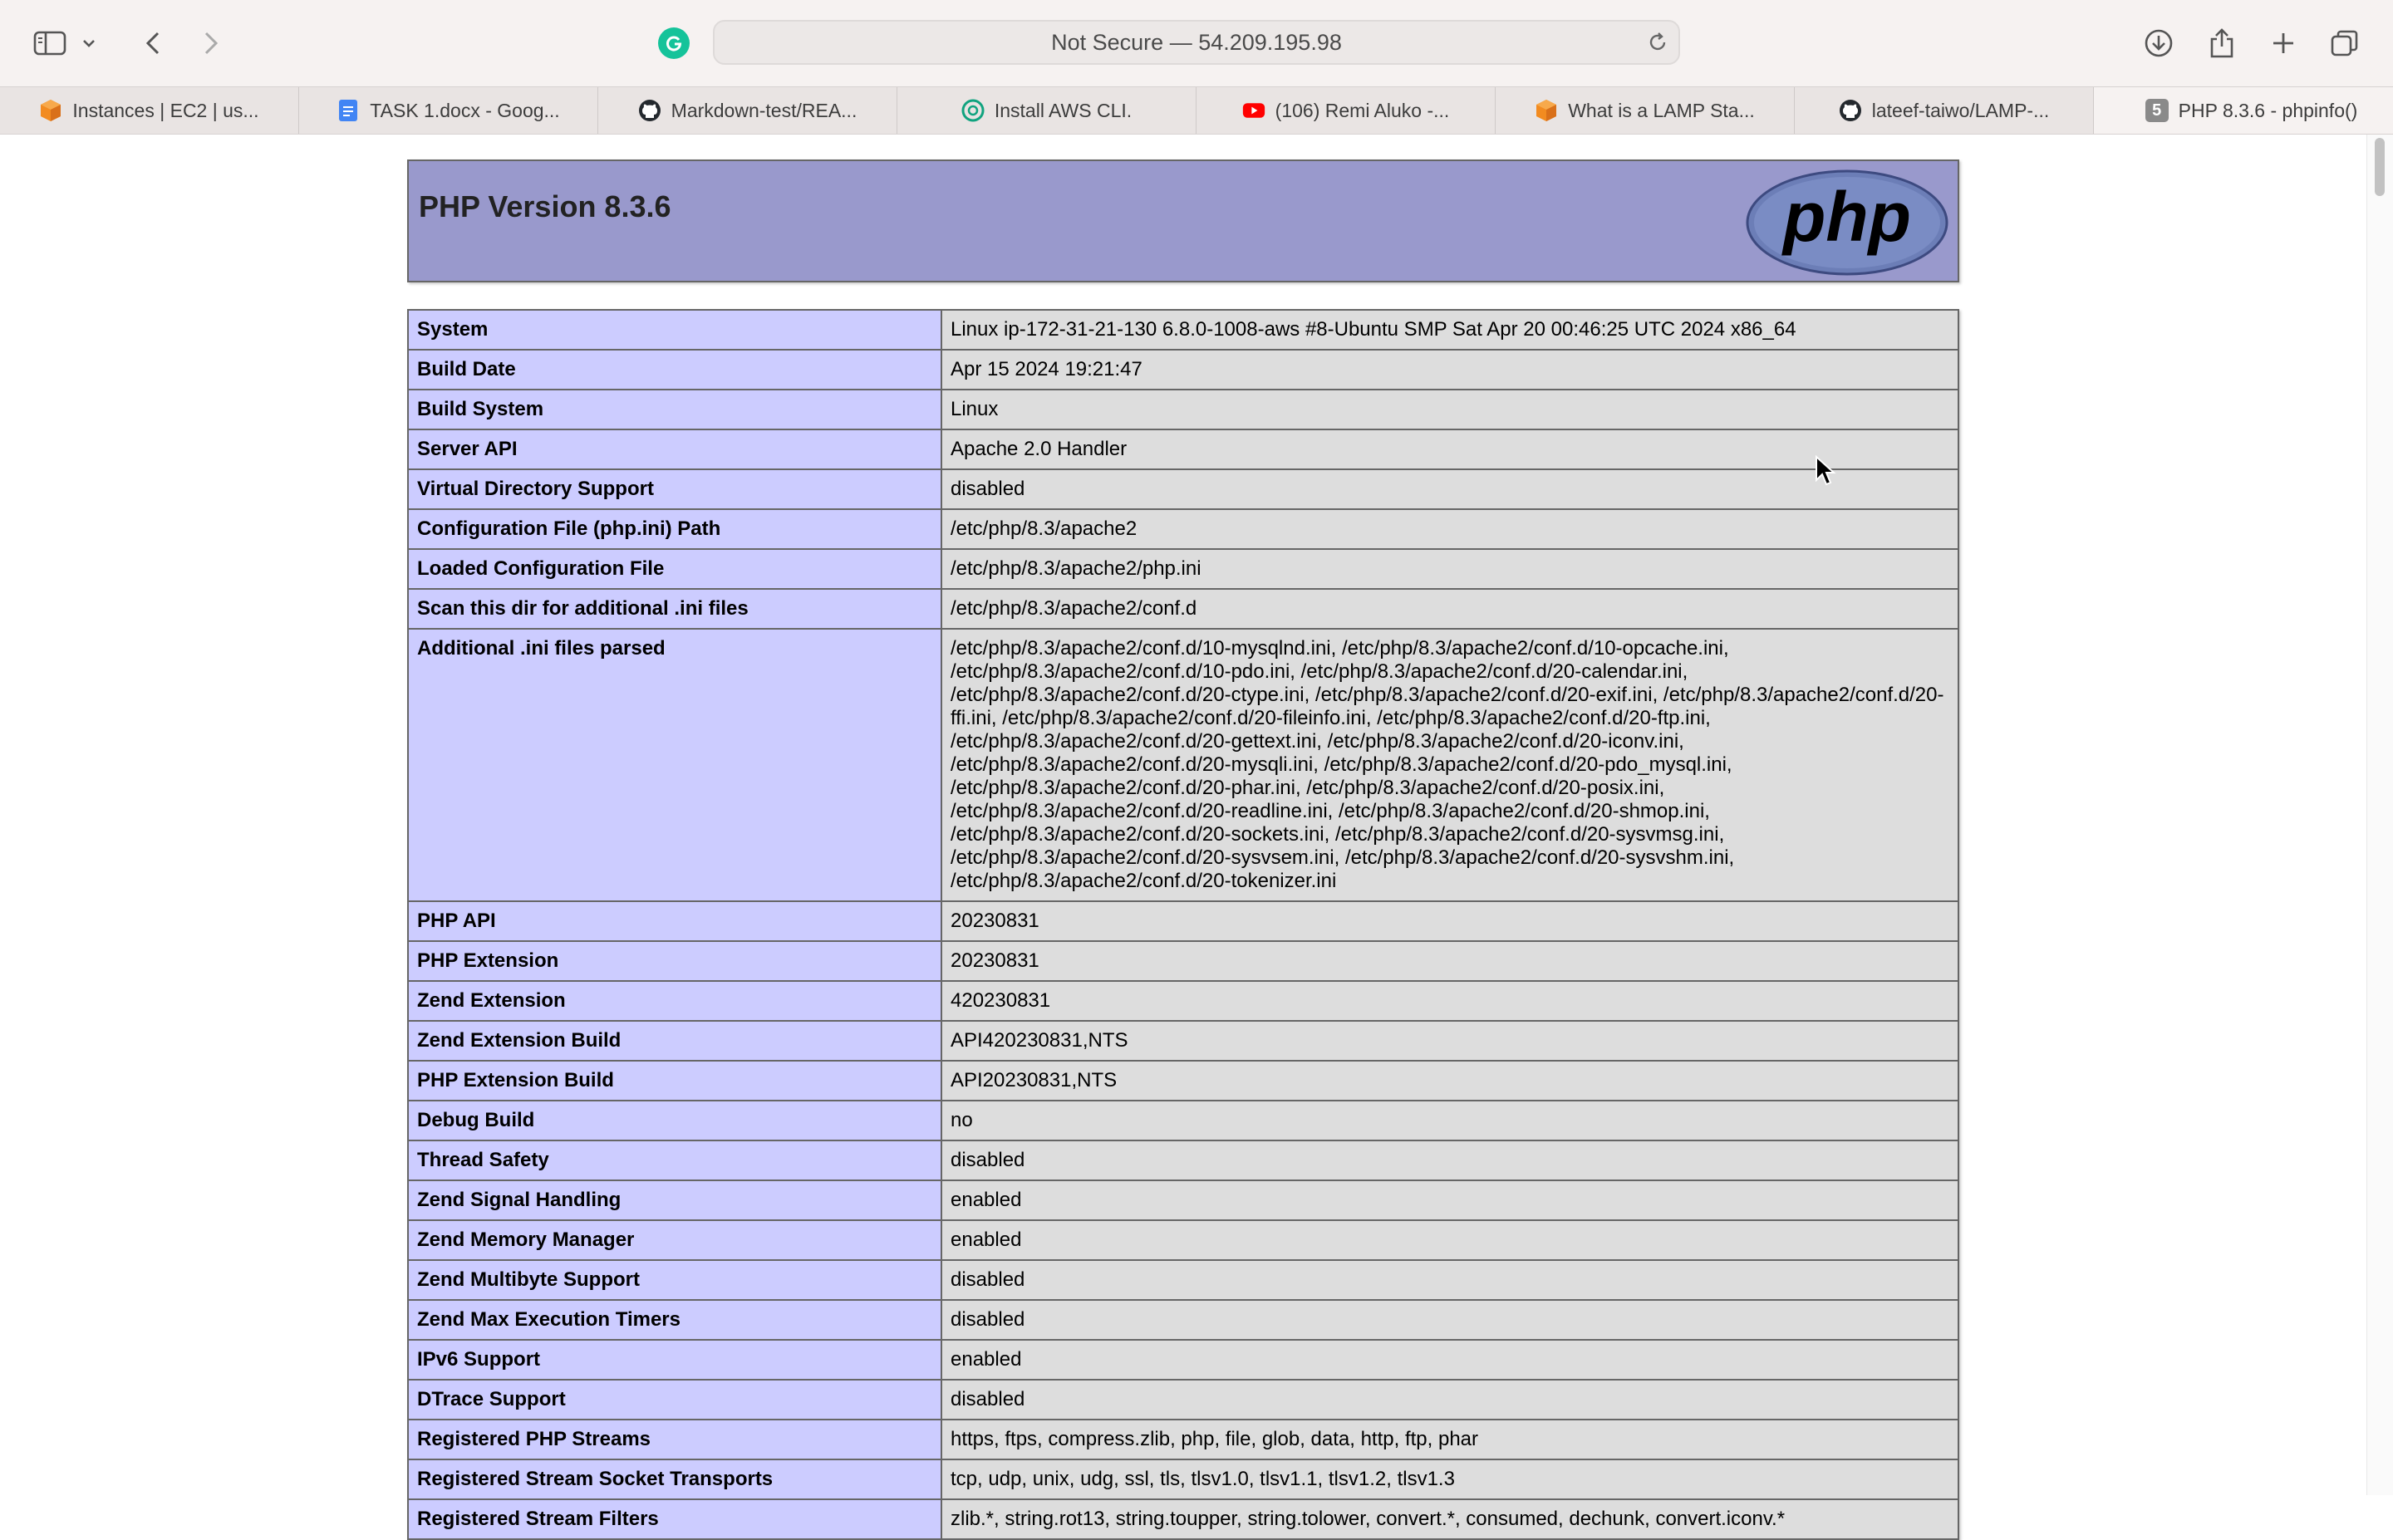 The image size is (2393, 1540). I want to click on row-key: Zend Signal Handling, so click(674, 1200).